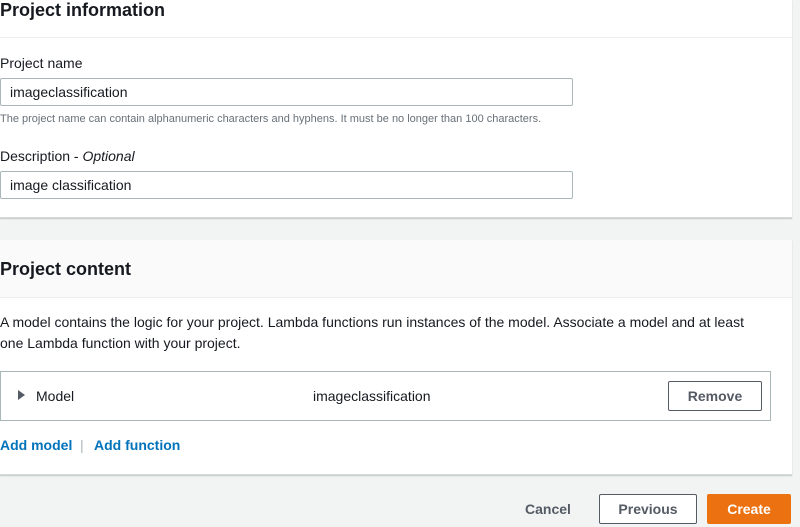 This screenshot has height=527, width=800. What do you see at coordinates (648, 509) in the screenshot?
I see `previous-button: Previous` at bounding box center [648, 509].